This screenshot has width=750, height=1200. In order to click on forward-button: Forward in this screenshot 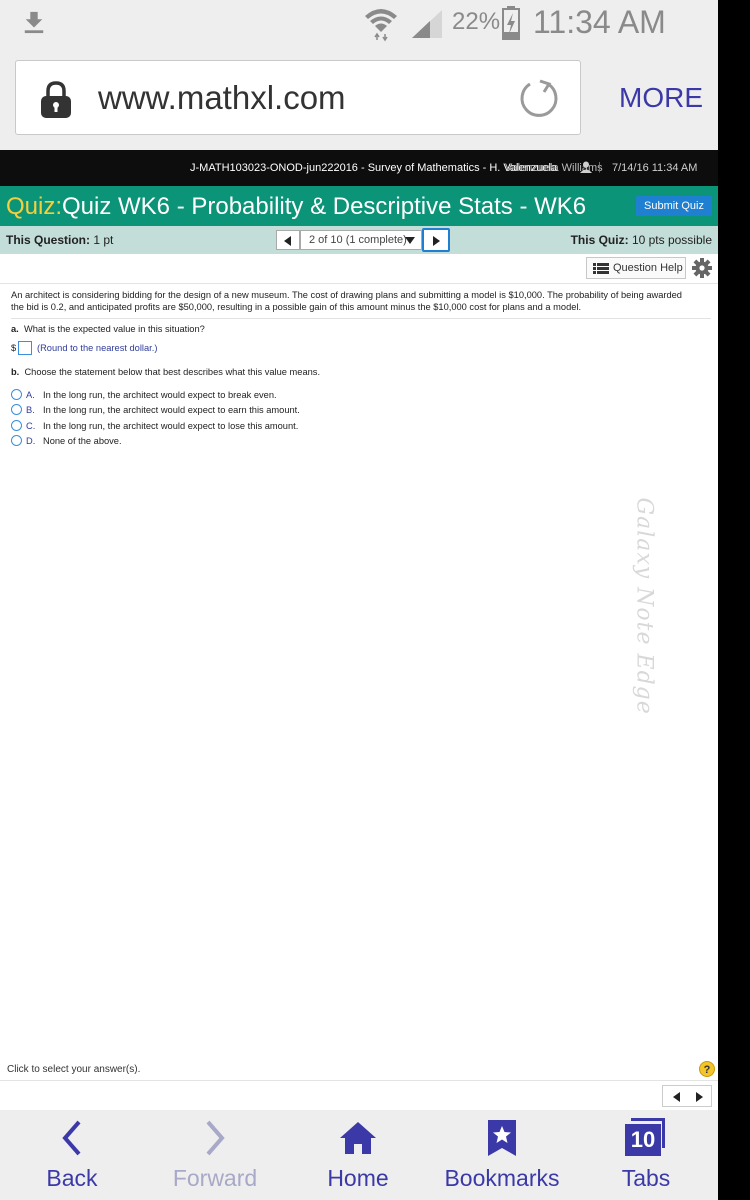, I will do `click(215, 1155)`.